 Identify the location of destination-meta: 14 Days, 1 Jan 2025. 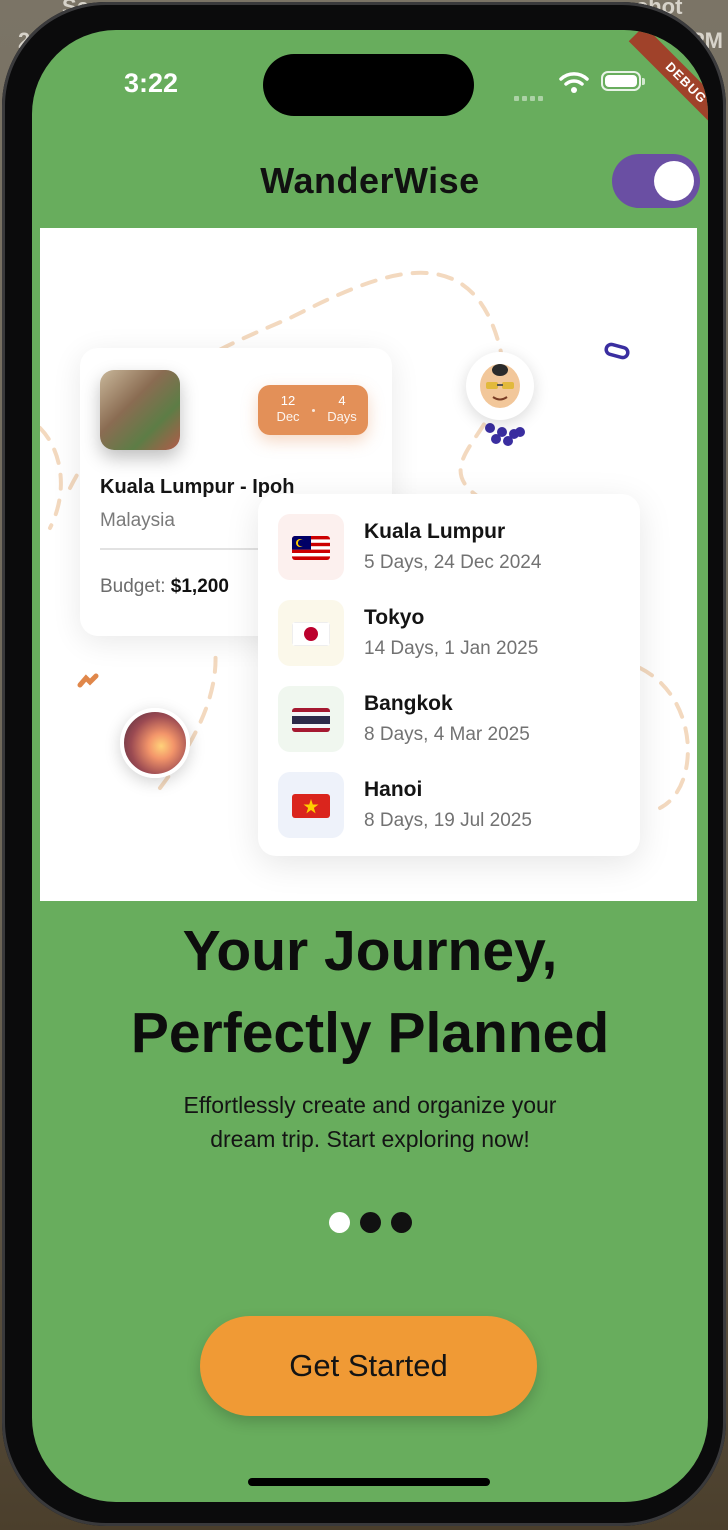
(451, 648).